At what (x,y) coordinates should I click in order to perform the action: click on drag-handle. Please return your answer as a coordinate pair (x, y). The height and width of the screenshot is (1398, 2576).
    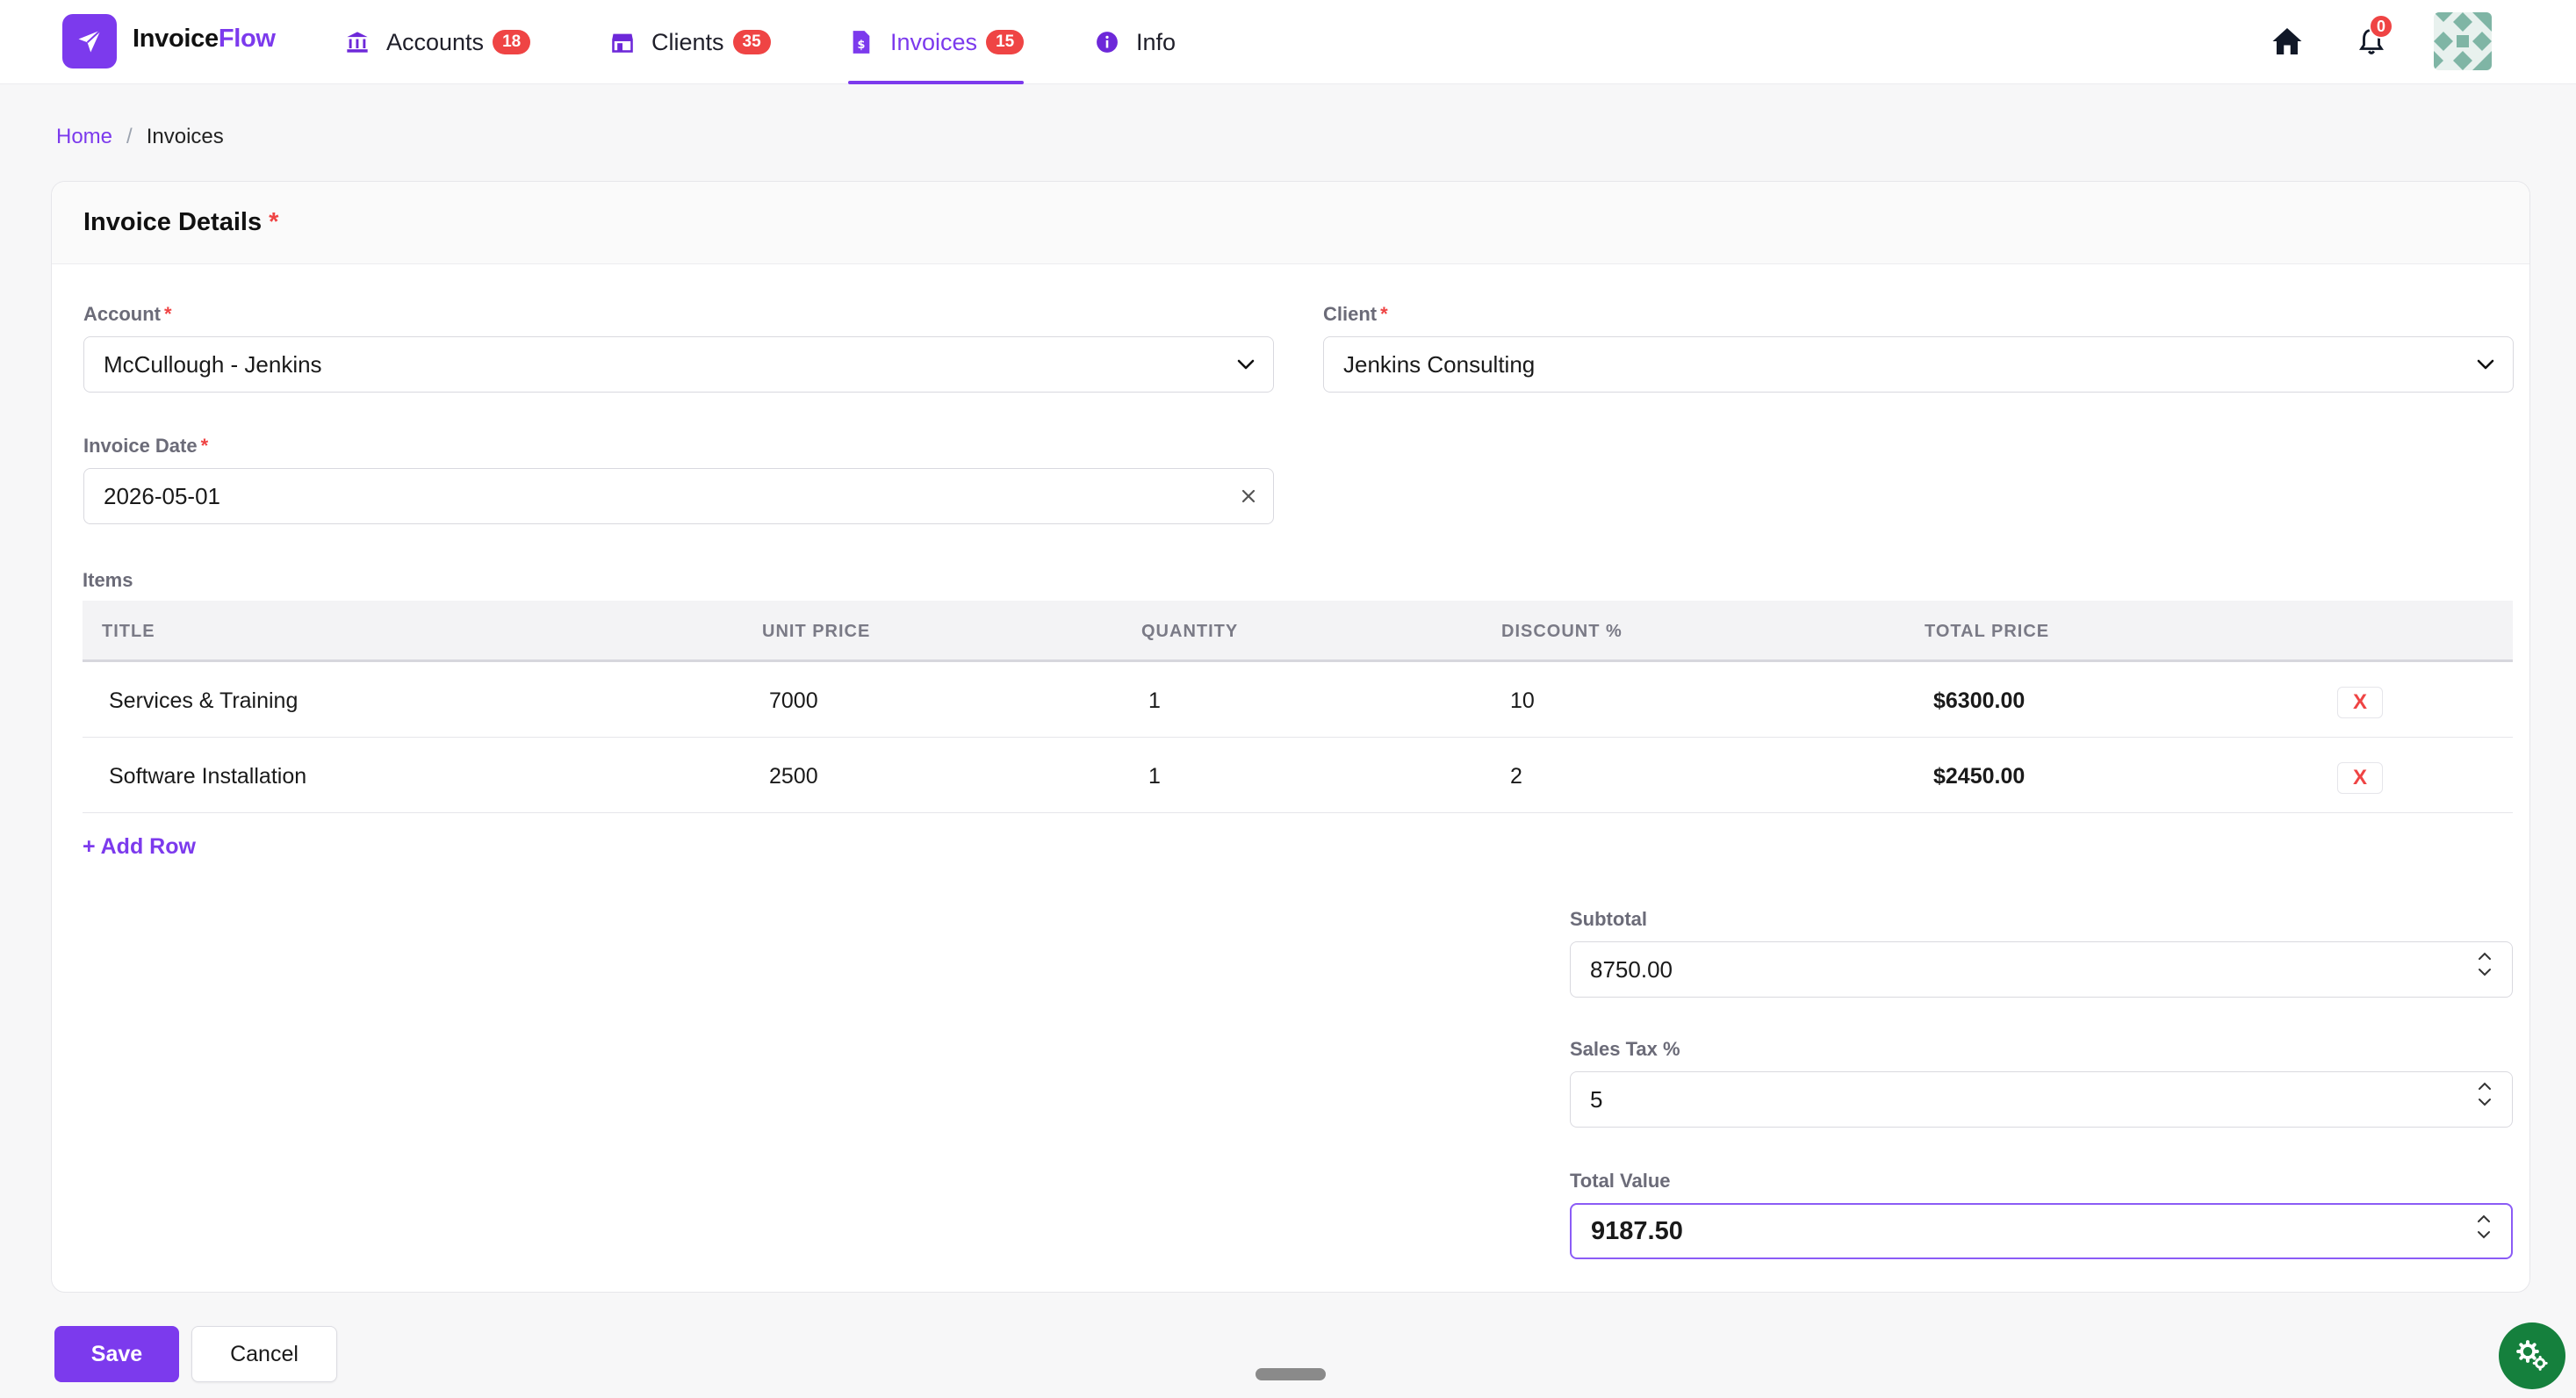
    Looking at the image, I should click on (1291, 1374).